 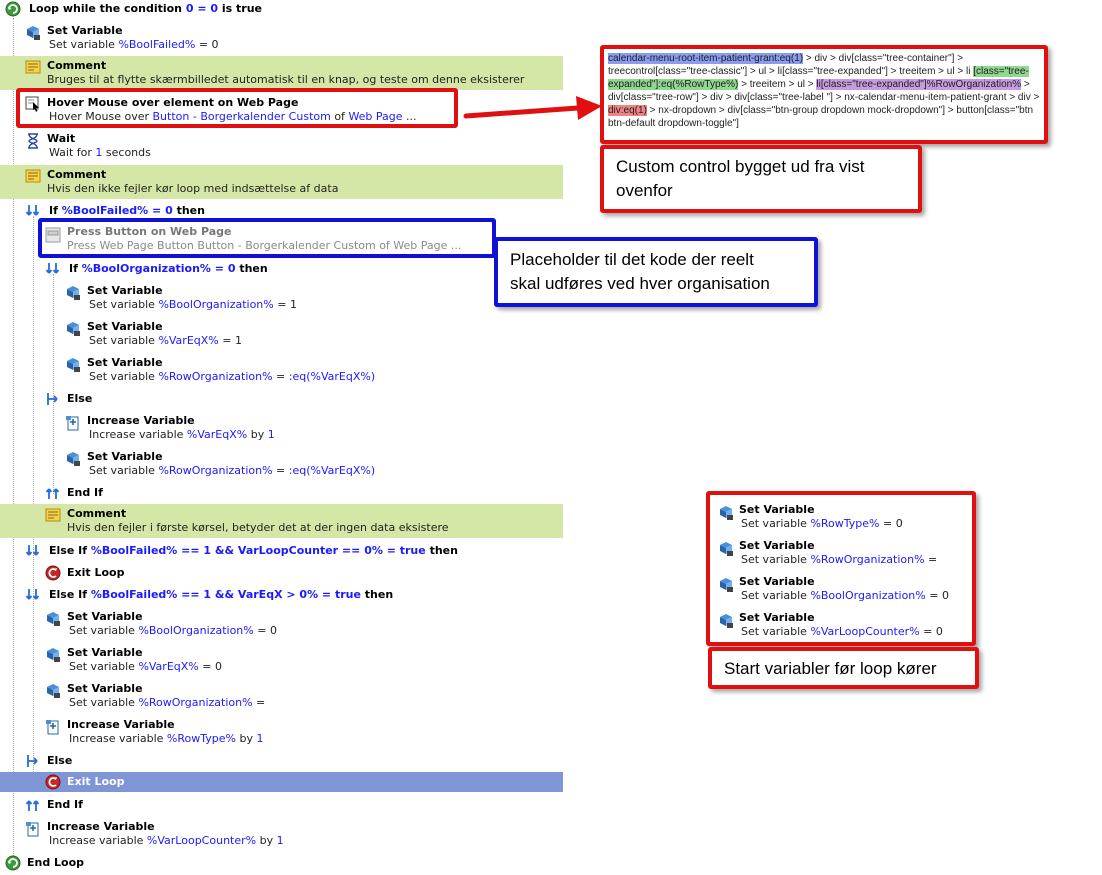 I want to click on else-icon, so click(x=33, y=761).